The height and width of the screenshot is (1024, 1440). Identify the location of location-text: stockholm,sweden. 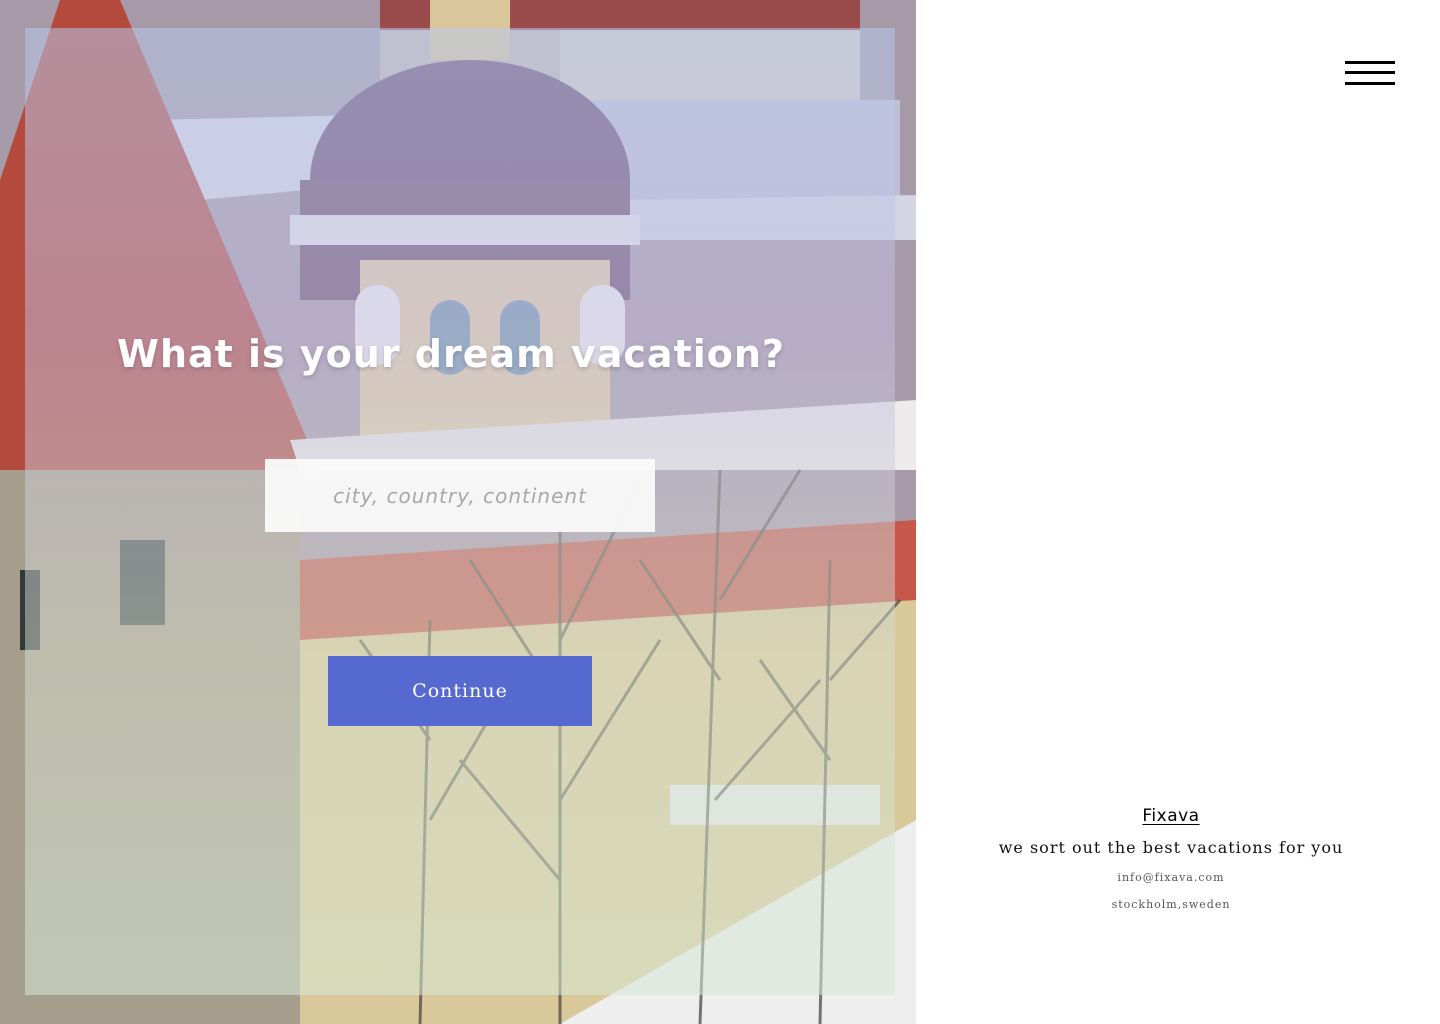
(1171, 904).